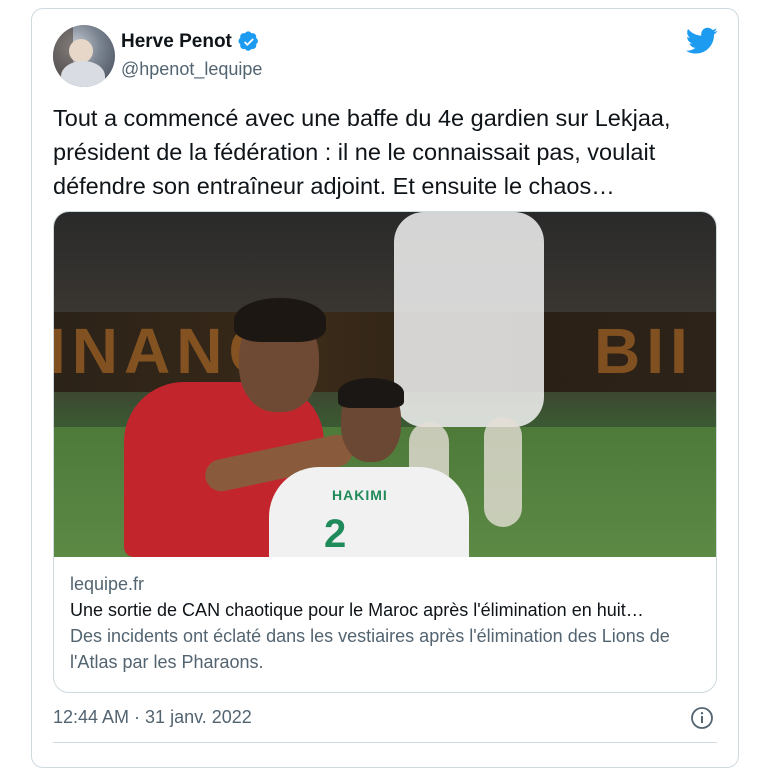 This screenshot has height=768, width=768. I want to click on link-domain: lequipe.fr, so click(107, 584).